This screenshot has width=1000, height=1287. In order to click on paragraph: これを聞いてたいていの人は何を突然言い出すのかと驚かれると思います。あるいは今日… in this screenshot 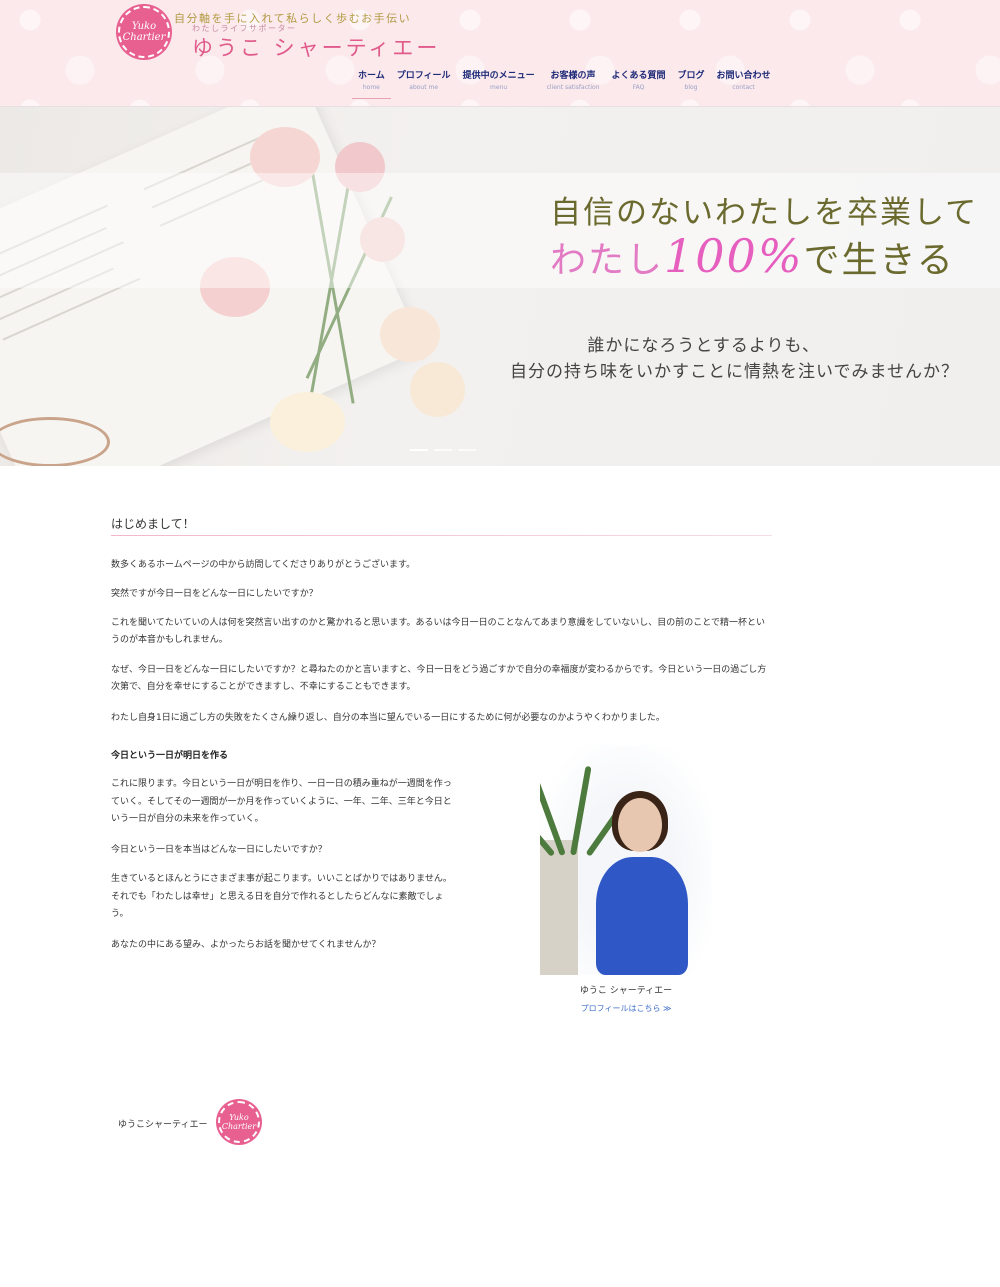, I will do `click(438, 631)`.